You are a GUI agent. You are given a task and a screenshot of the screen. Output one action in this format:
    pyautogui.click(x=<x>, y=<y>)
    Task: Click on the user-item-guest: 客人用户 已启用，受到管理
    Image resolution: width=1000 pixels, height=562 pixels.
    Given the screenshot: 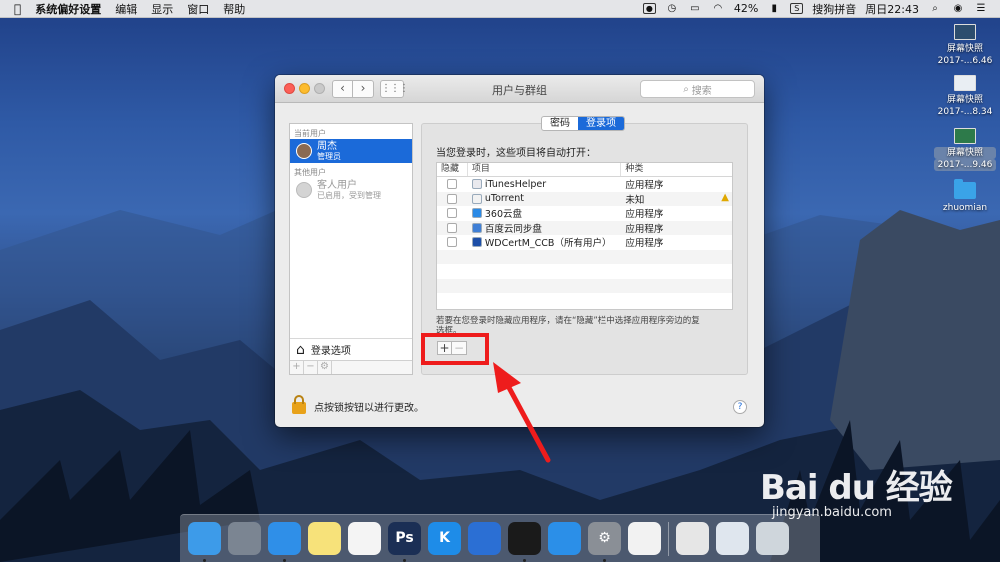 What is the action you would take?
    pyautogui.click(x=351, y=190)
    